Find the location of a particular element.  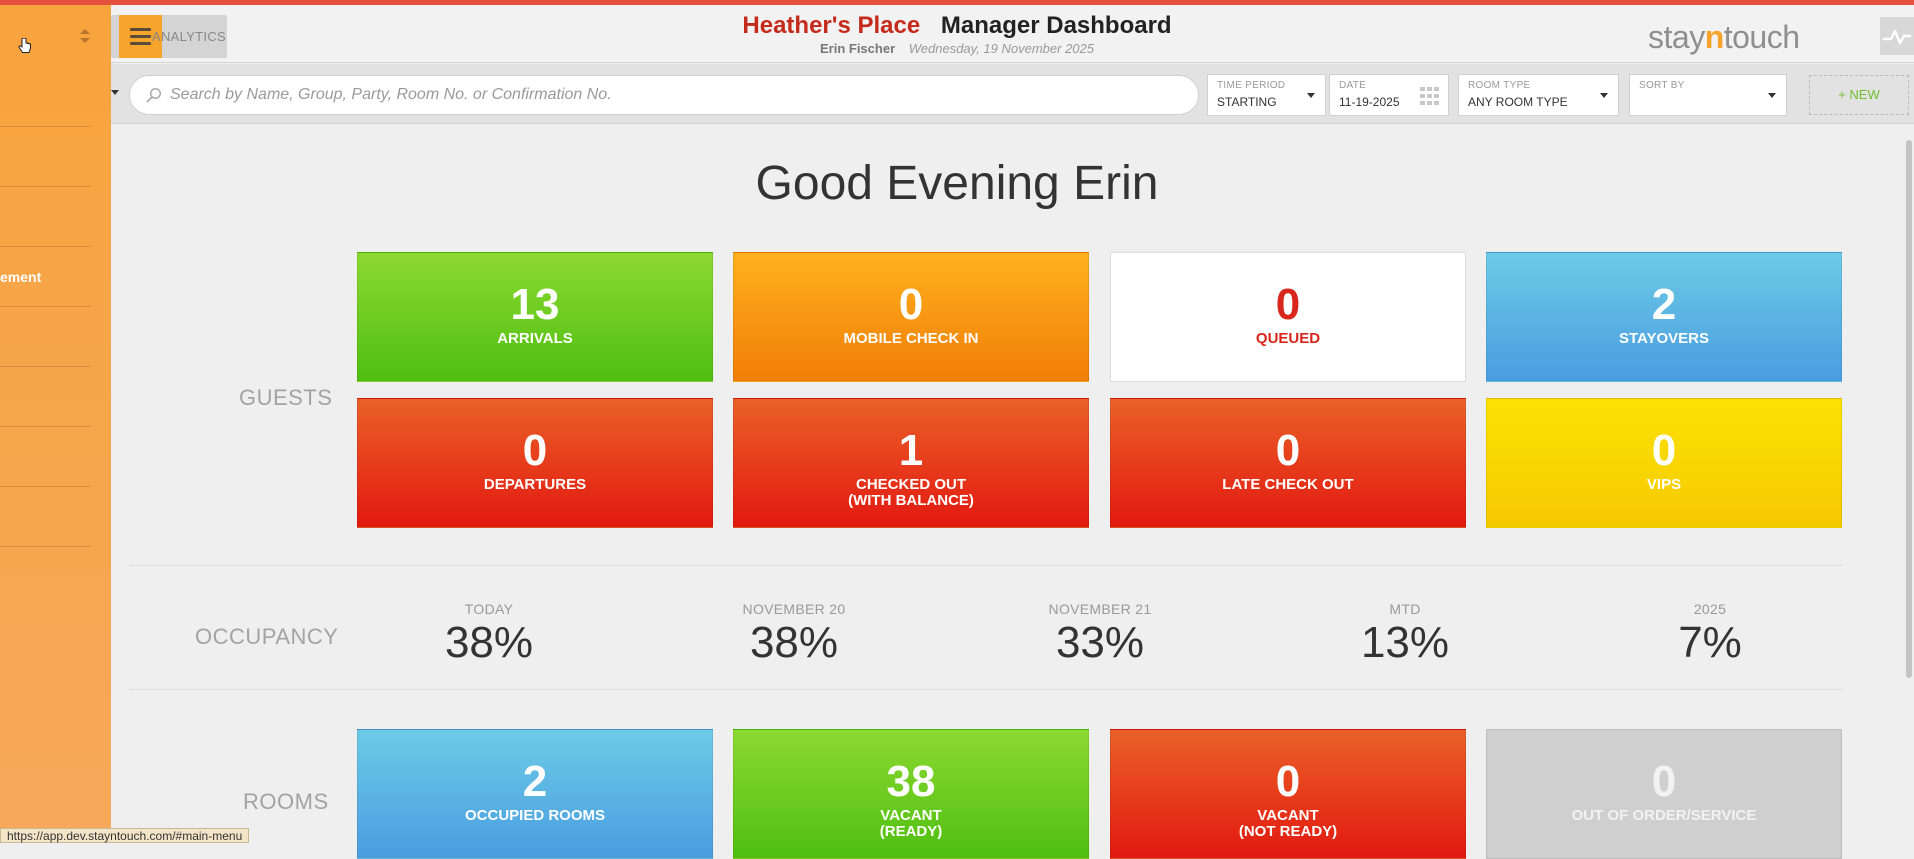

tile-label: CHECKED OUT (WITH BALANCE) is located at coordinates (911, 492).